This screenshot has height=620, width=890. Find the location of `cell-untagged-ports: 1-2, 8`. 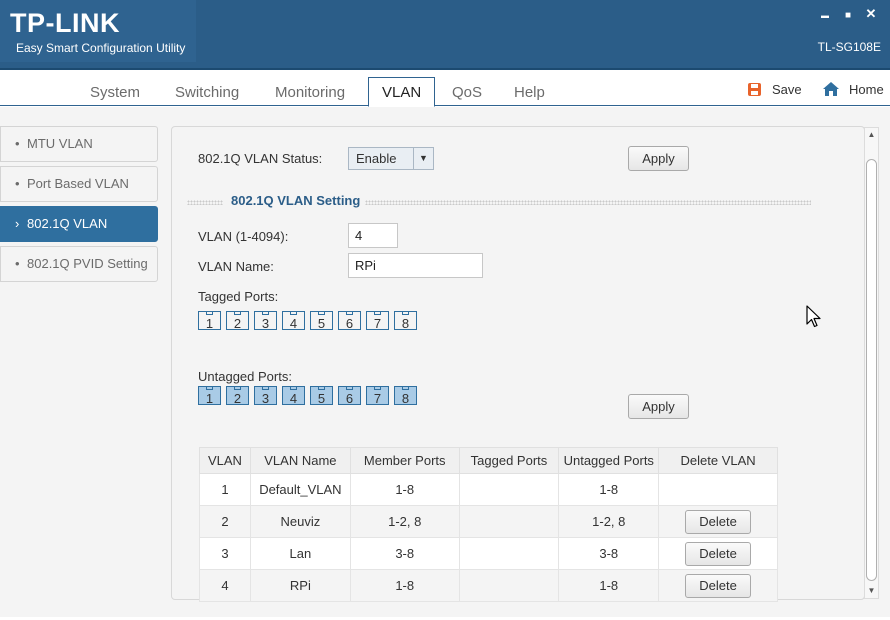

cell-untagged-ports: 1-2, 8 is located at coordinates (609, 521).